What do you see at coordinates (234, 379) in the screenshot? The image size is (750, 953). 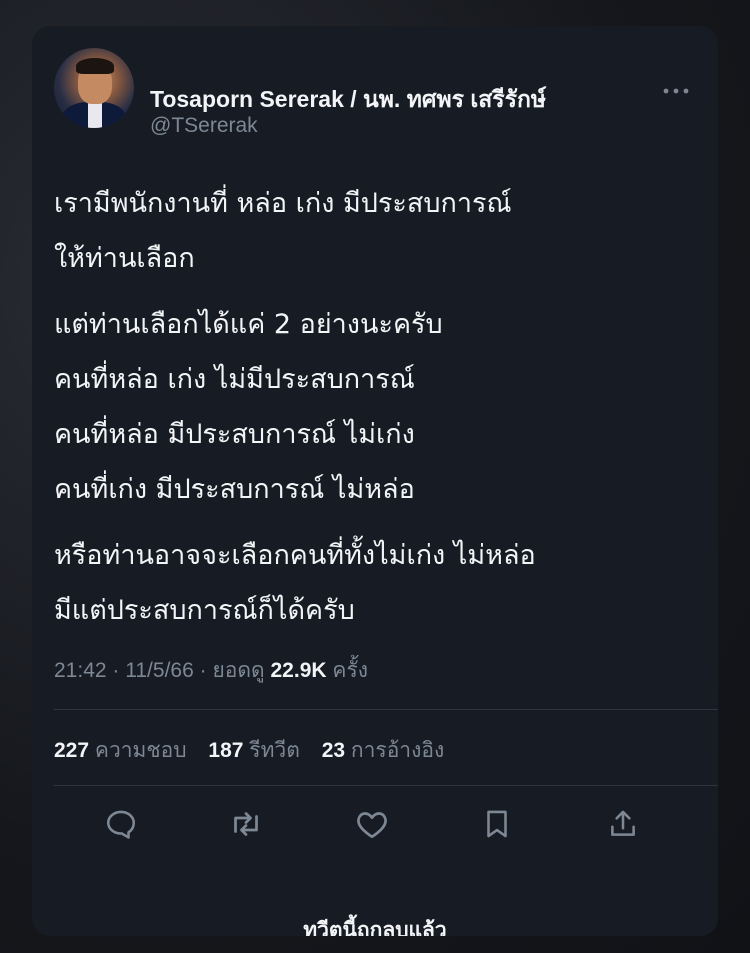 I see `tweet-line: คนที่หล่อ เก่ง ไม่มีประสบการณ์` at bounding box center [234, 379].